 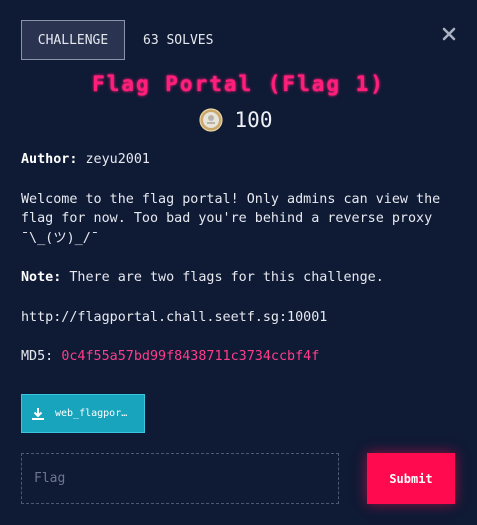 I want to click on note-text: There are two flags for this challenge., so click(x=222, y=277).